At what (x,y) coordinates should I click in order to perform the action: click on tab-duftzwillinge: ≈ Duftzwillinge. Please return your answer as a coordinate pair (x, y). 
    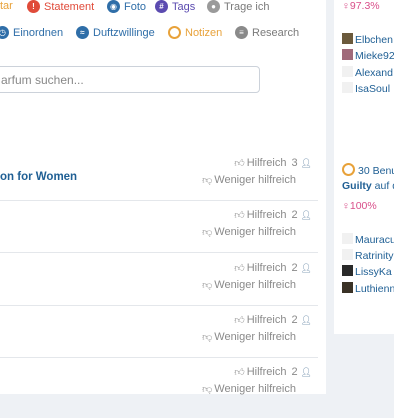
    Looking at the image, I should click on (115, 32).